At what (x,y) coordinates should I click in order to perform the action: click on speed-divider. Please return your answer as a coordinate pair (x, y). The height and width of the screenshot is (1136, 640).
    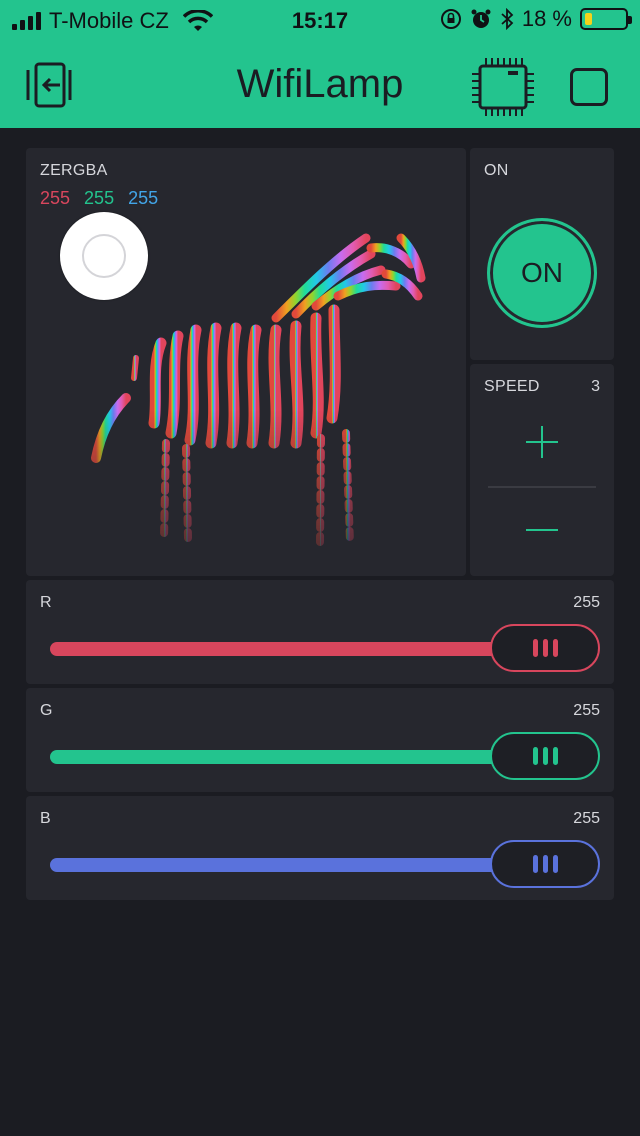
    Looking at the image, I should click on (542, 487).